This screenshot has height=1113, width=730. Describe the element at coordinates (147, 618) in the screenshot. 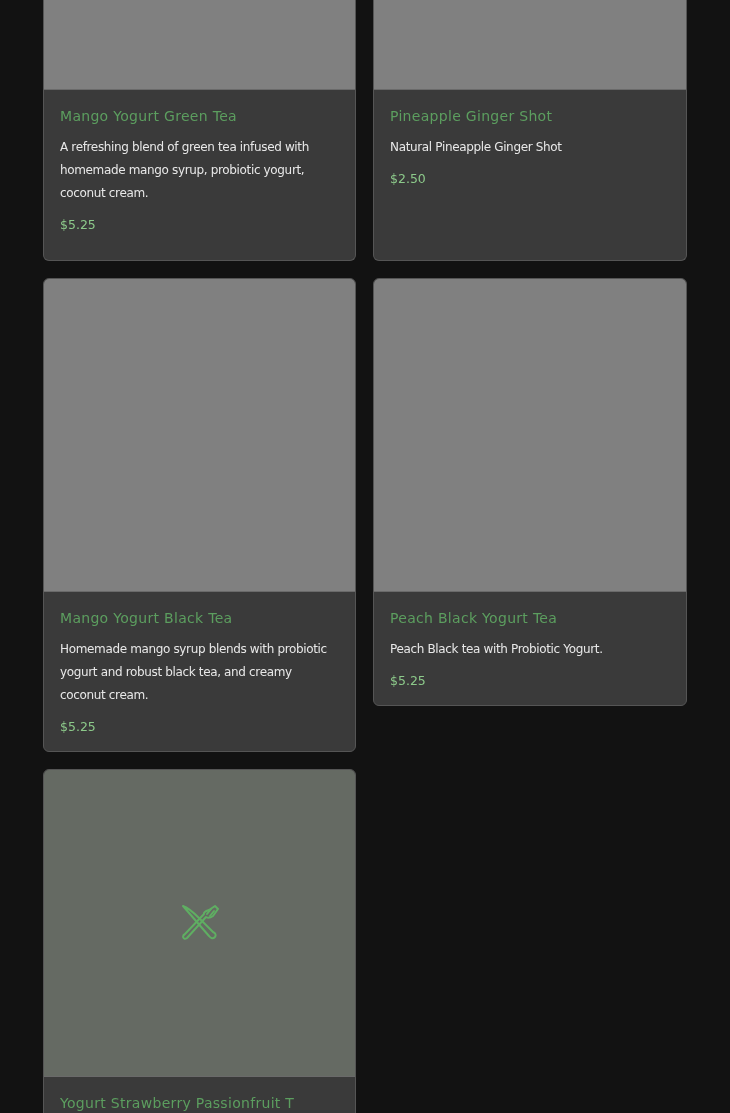

I see `product-name: Mango Yogurt Black Tea` at that location.